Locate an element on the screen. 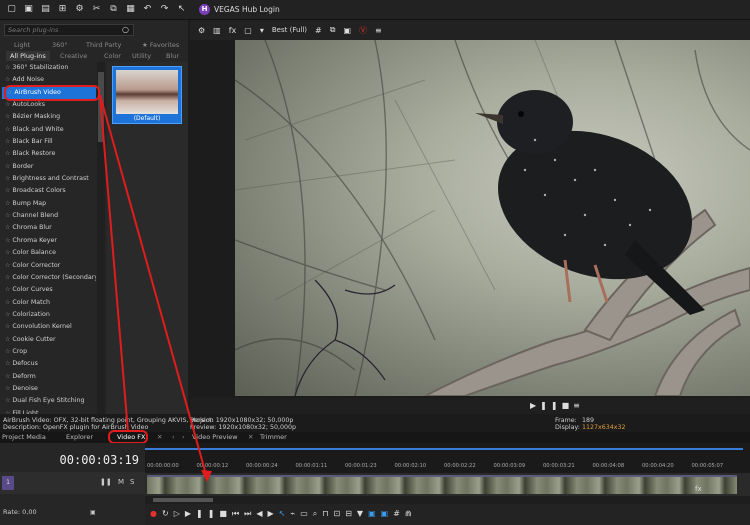 This screenshot has height=525, width=750. solo-button: S is located at coordinates (135, 482).